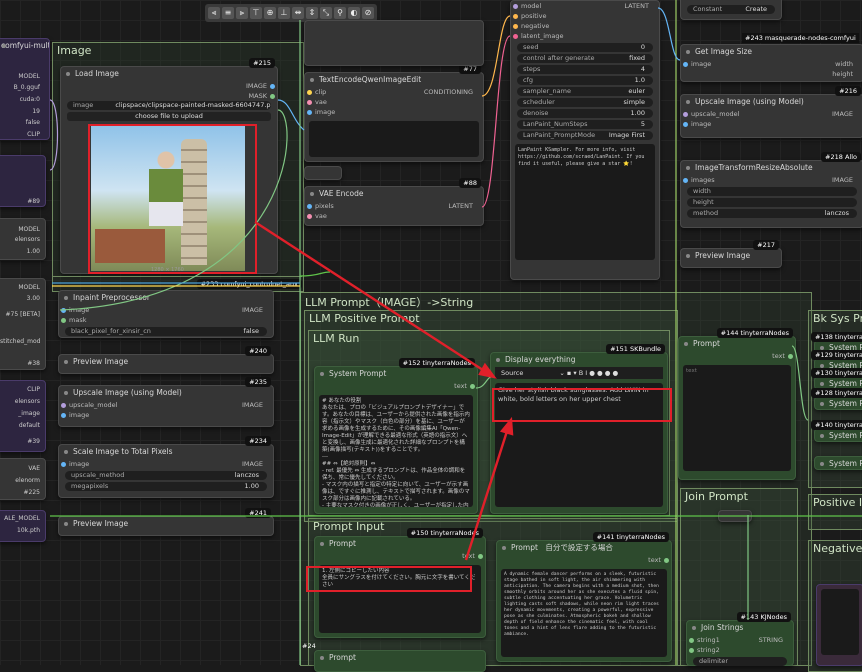 Image resolution: width=862 pixels, height=672 pixels. Describe the element at coordinates (370, 297) in the screenshot. I see `arrow-image-to-display` at that location.